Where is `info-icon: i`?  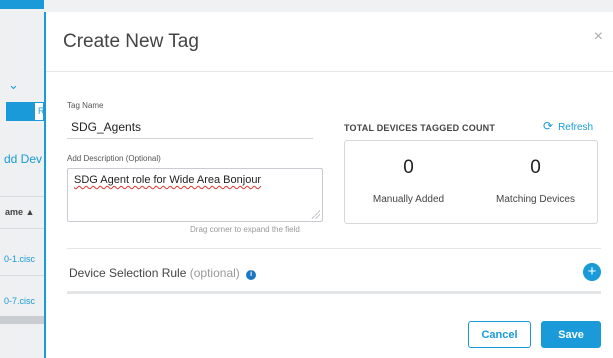
info-icon: i is located at coordinates (251, 275).